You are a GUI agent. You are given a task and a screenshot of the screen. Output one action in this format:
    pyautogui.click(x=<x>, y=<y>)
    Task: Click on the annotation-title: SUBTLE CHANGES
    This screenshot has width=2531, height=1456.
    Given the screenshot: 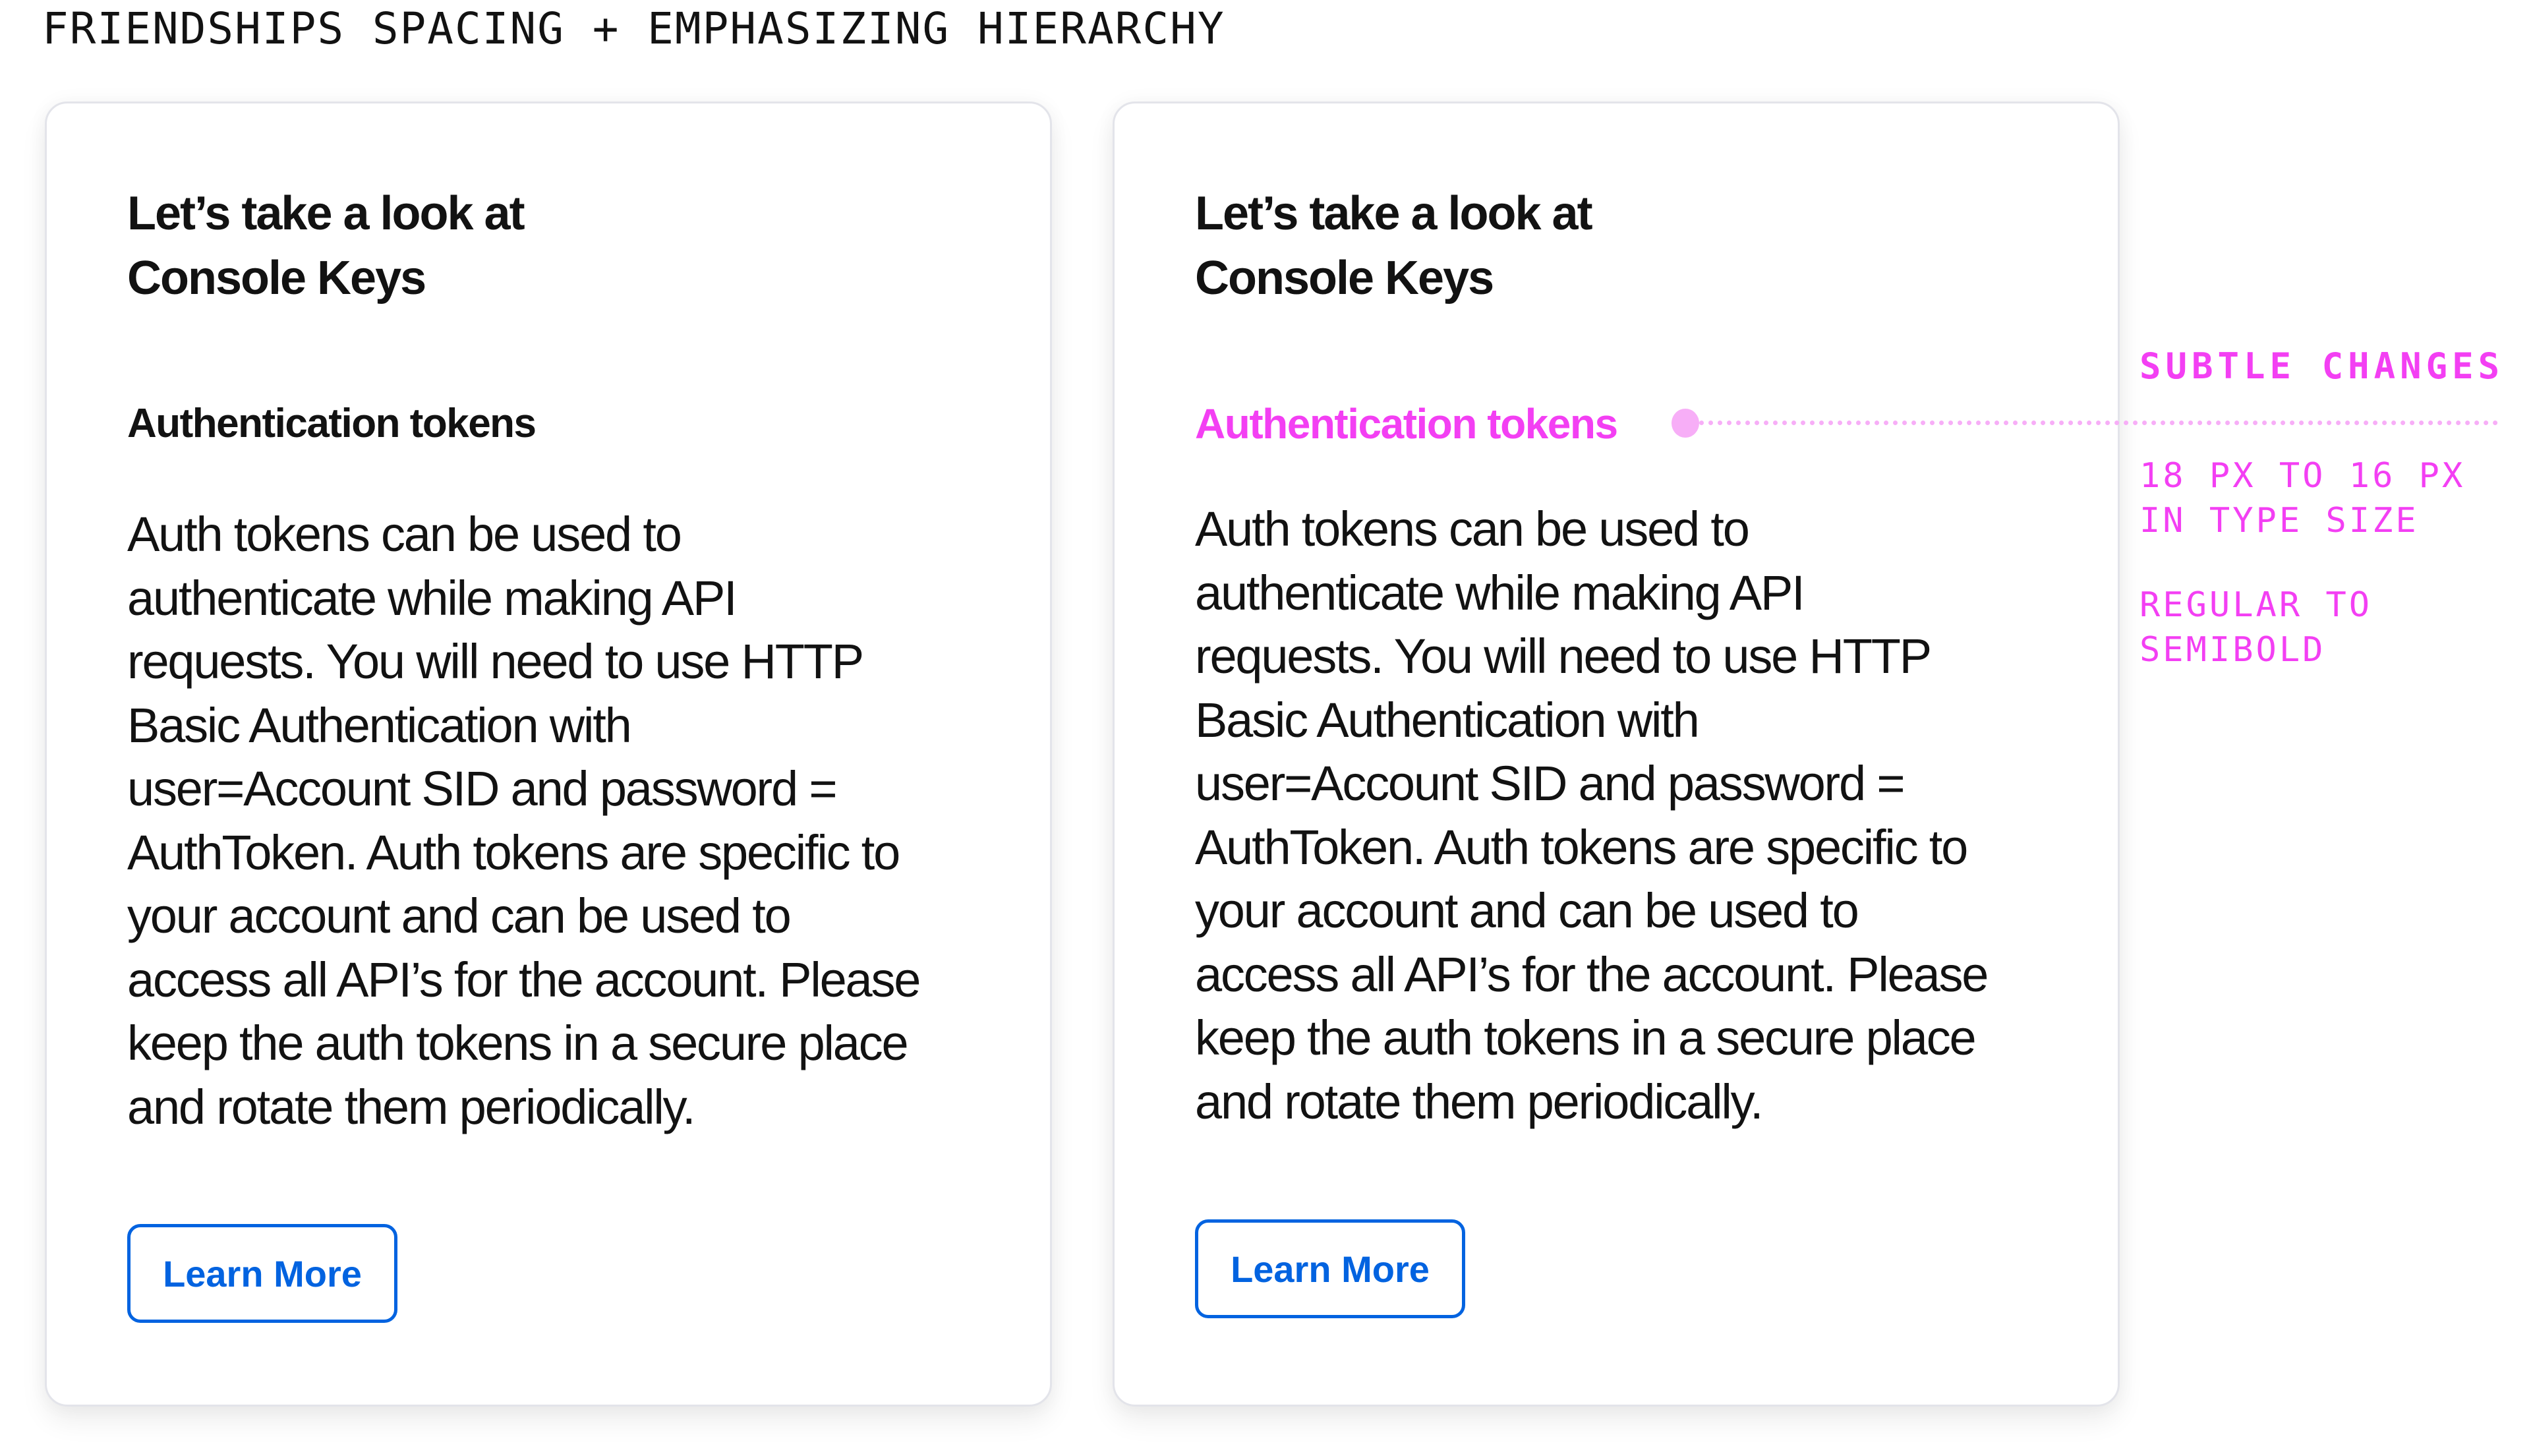 What is the action you would take?
    pyautogui.click(x=2322, y=366)
    